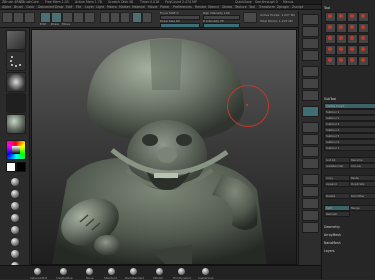 The height and width of the screenshot is (280, 375). I want to click on m-button, so click(125, 17).